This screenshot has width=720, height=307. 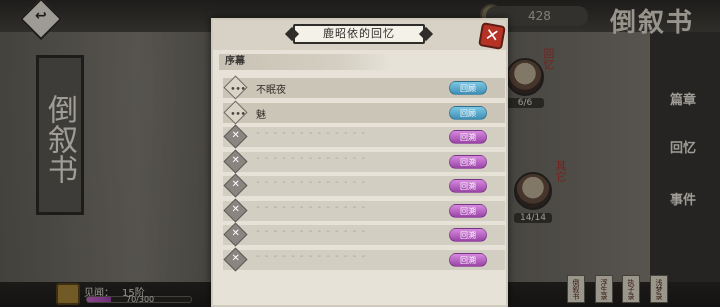 What do you see at coordinates (359, 34) in the screenshot?
I see `panel-title: 鹿昭依的回忆` at bounding box center [359, 34].